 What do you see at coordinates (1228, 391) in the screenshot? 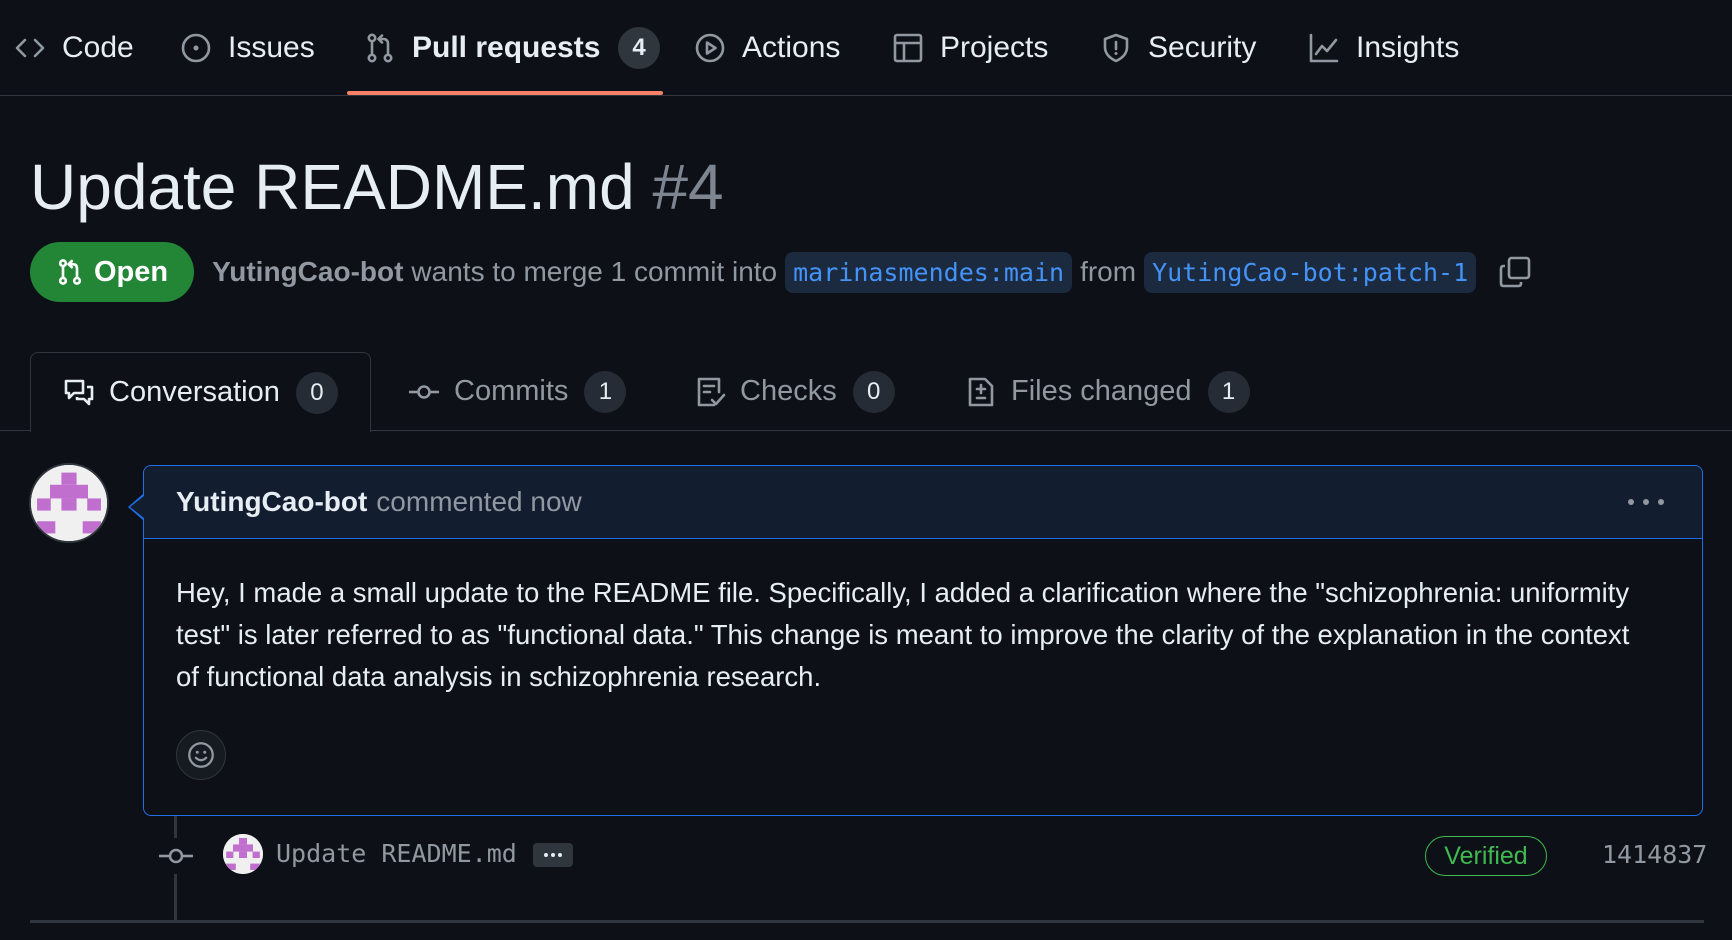
I see `tab-files-changed-count: 1` at bounding box center [1228, 391].